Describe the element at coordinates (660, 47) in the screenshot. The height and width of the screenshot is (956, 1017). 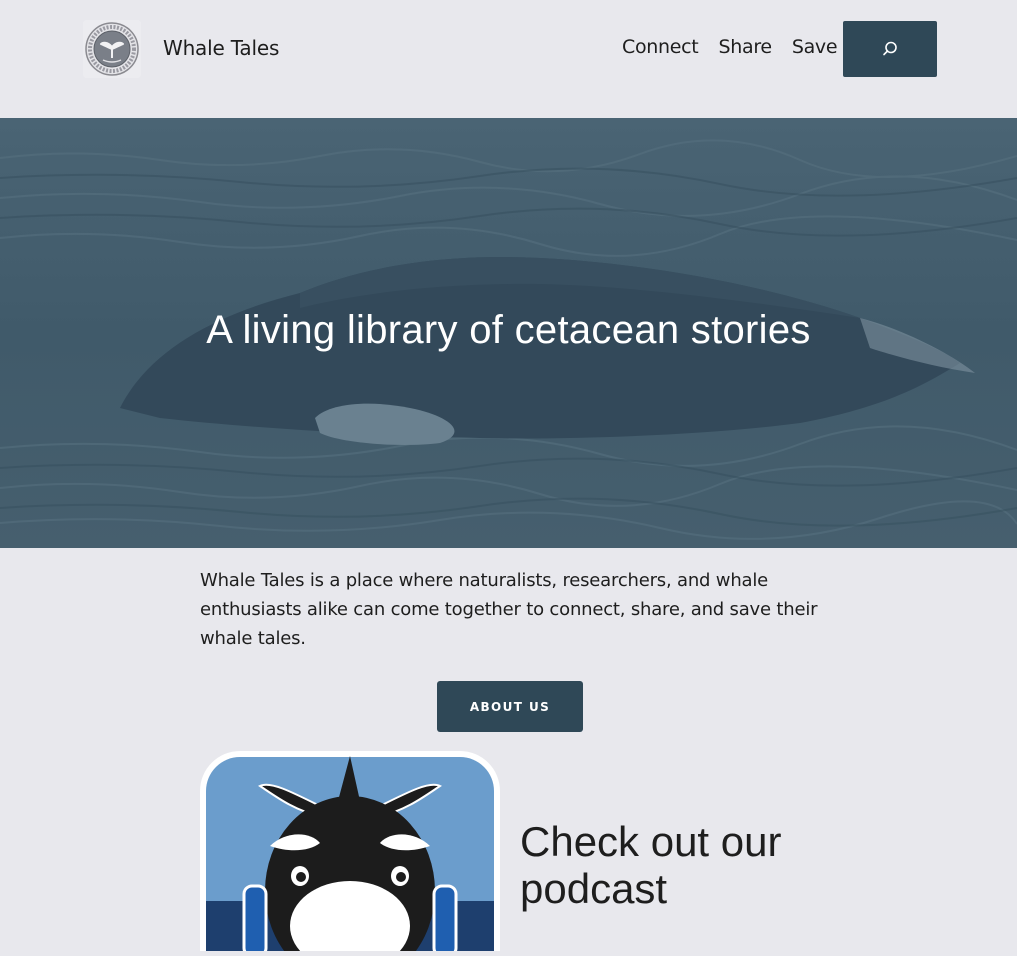
I see `nav-item-connect: Connect` at that location.